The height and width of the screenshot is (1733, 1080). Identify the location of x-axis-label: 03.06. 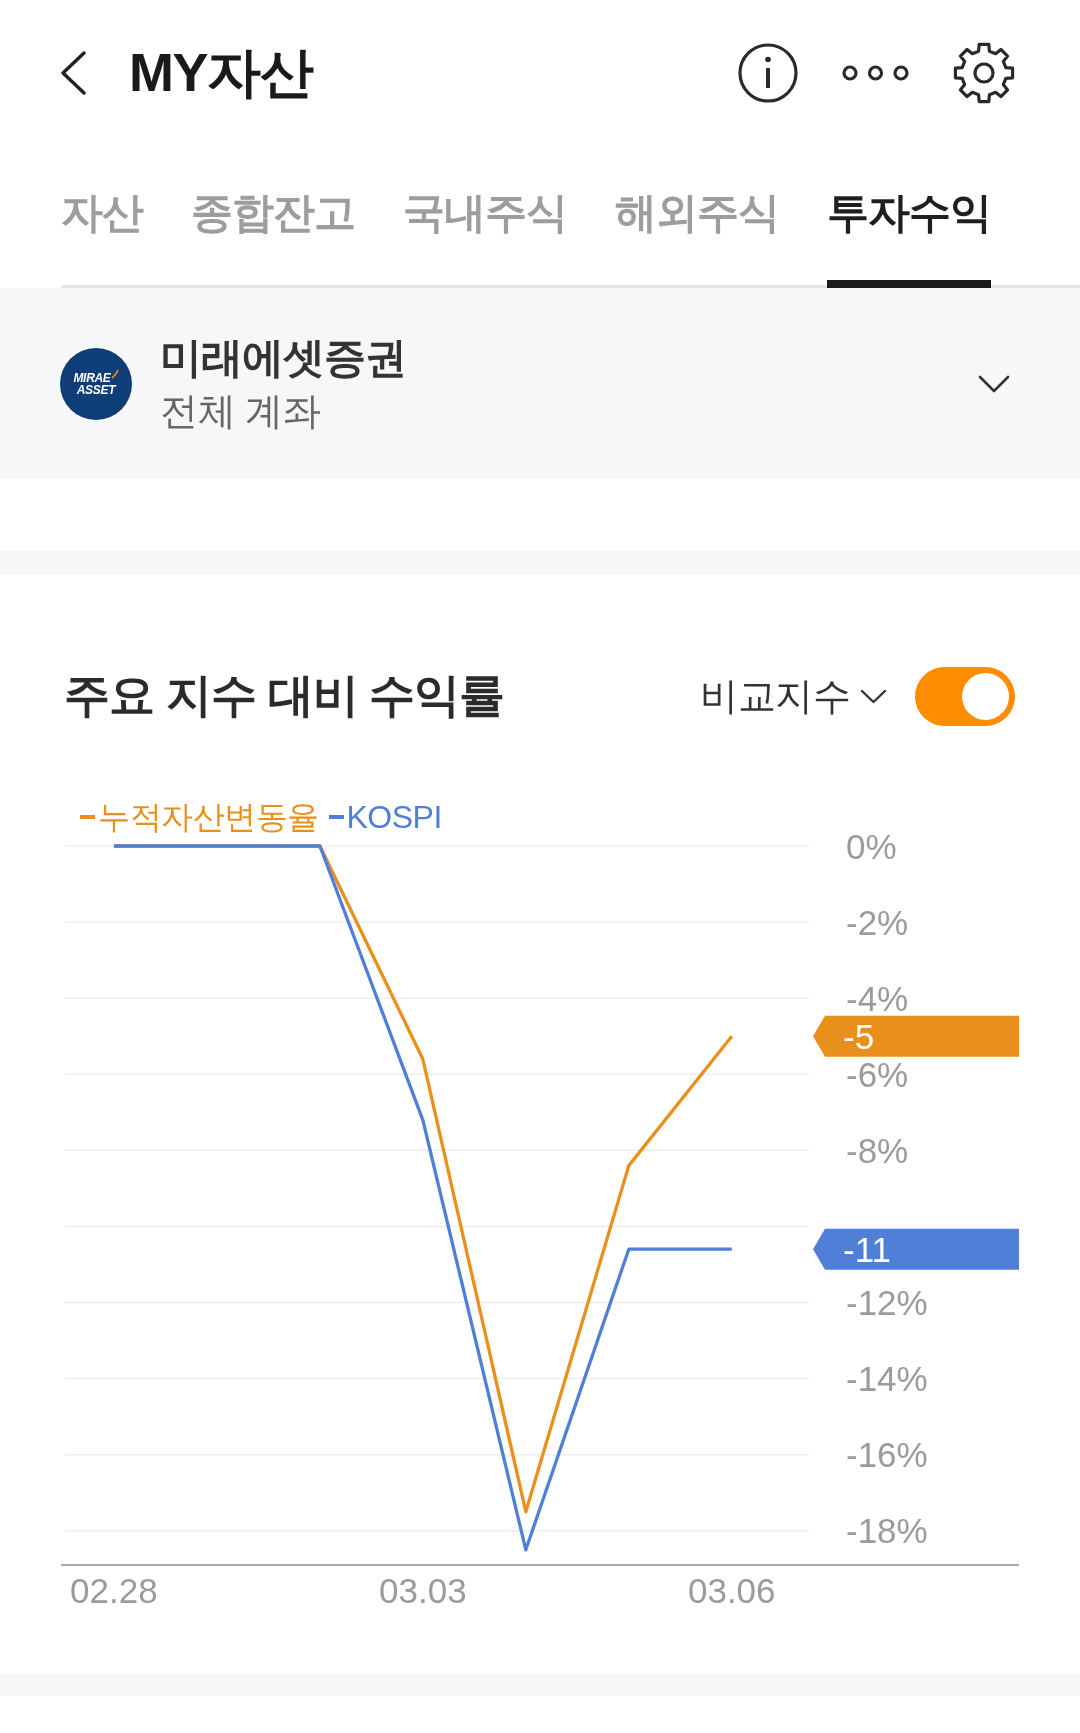
(731, 1590).